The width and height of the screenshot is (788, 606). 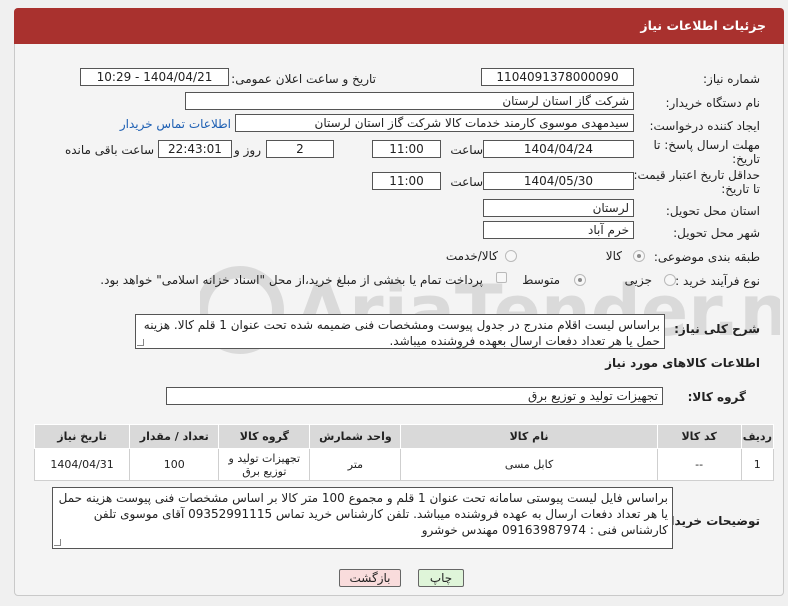 I want to click on process-medium-label: متوسط, so click(x=541, y=280).